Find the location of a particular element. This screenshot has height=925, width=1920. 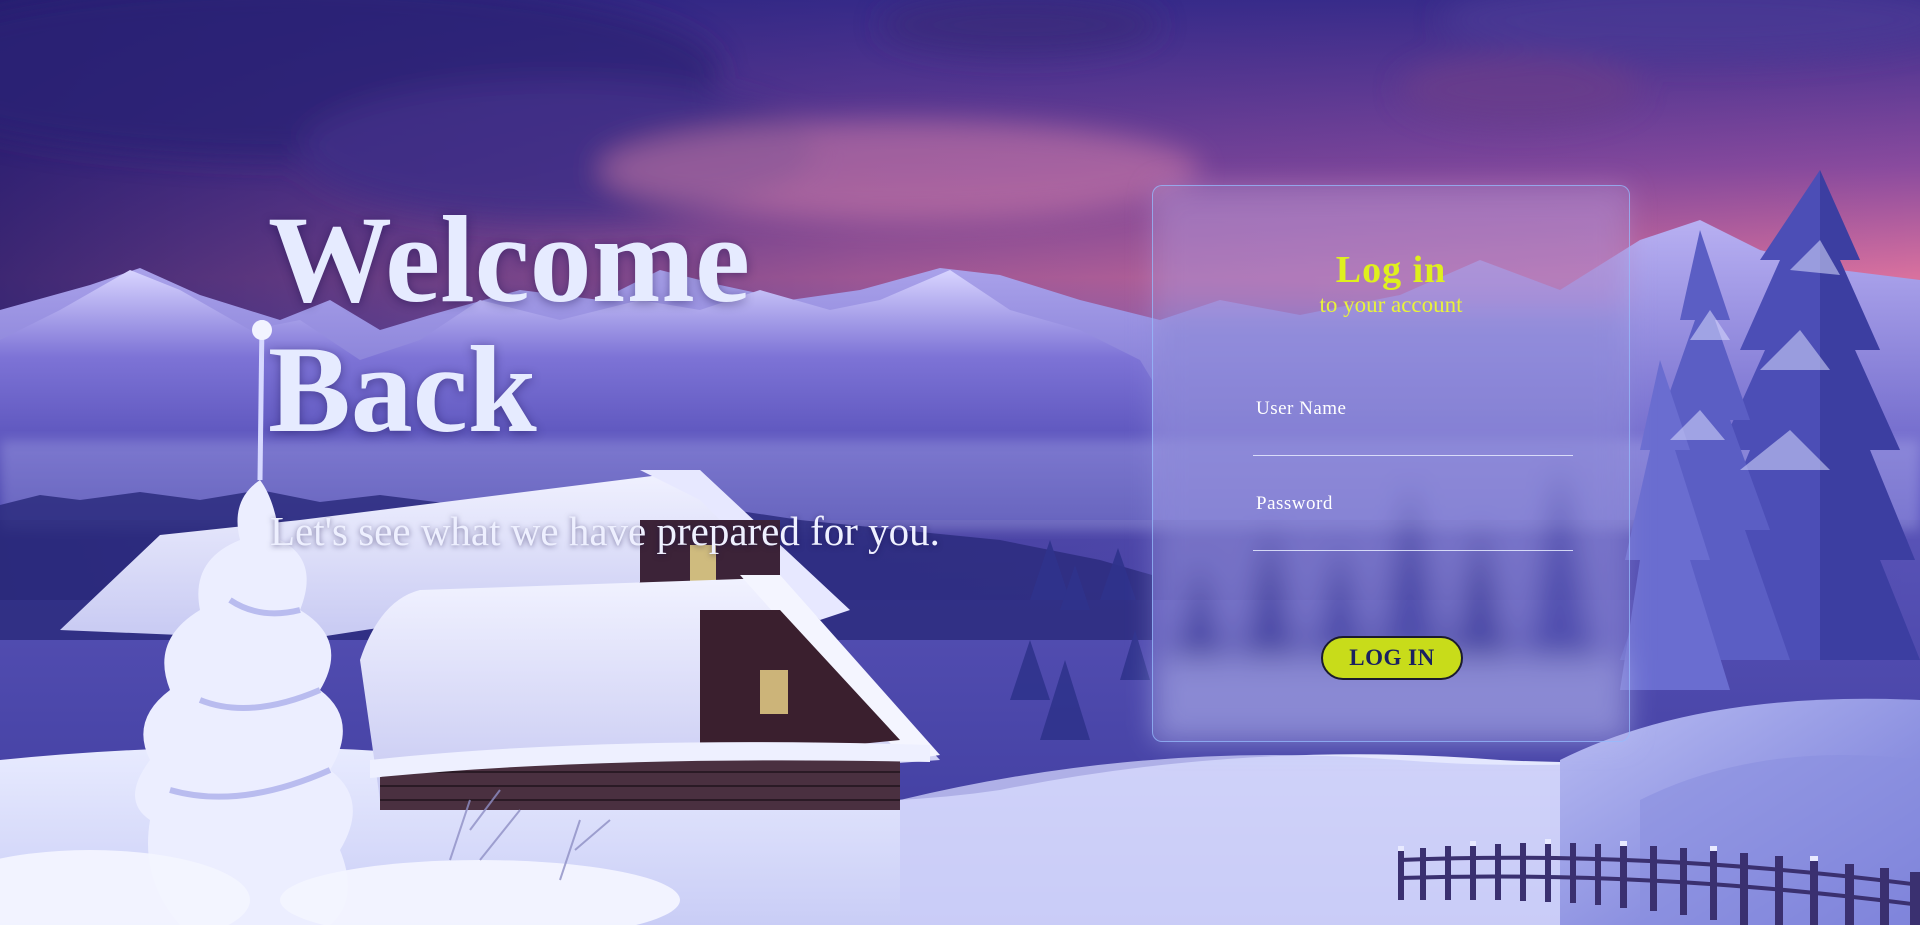

hero-title: Welcome Back is located at coordinates (678, 325).